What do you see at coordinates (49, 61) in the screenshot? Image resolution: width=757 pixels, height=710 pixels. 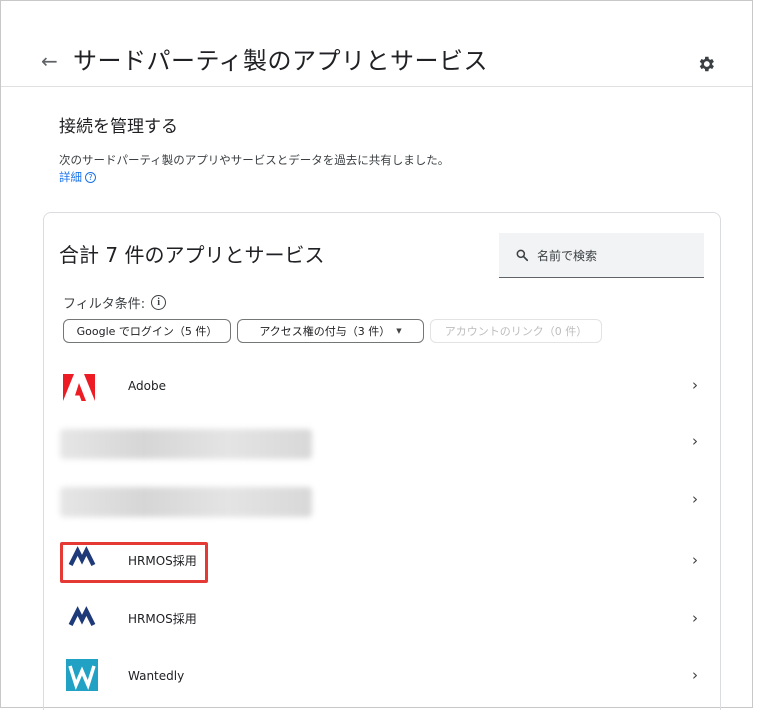 I see `back-arrow-icon: ←` at bounding box center [49, 61].